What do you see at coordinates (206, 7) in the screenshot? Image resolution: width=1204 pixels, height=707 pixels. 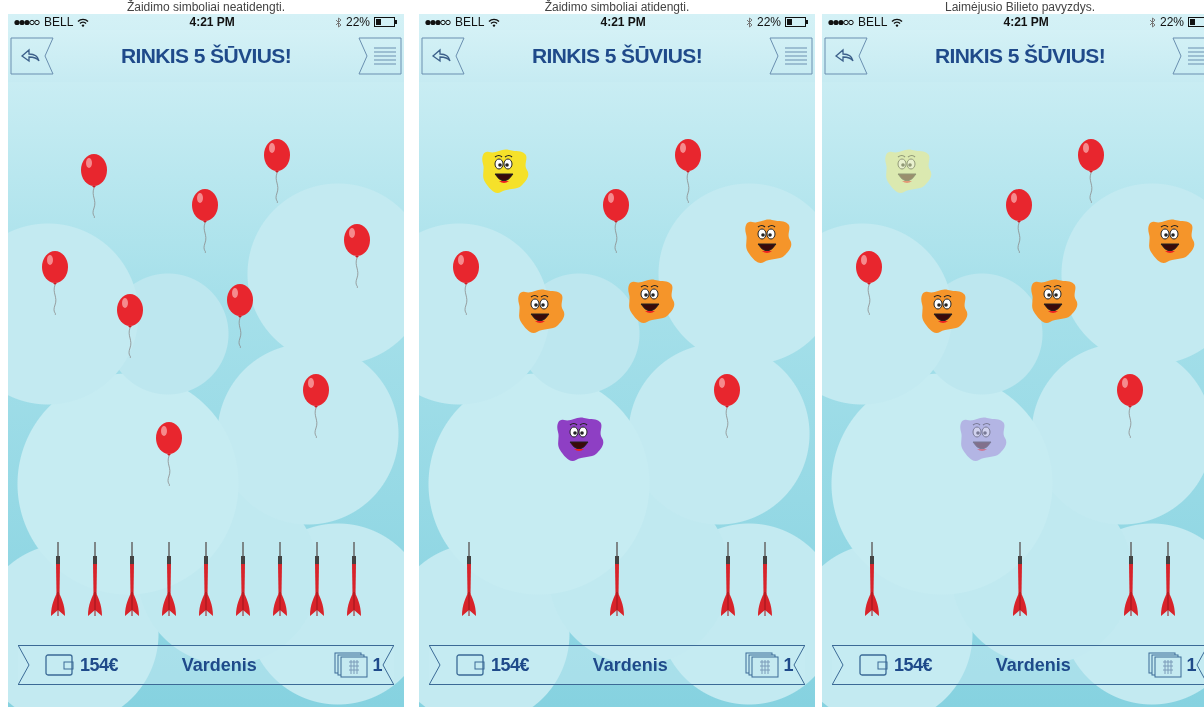 I see `screen-caption: Žaidimo simboliai neatidengti.` at bounding box center [206, 7].